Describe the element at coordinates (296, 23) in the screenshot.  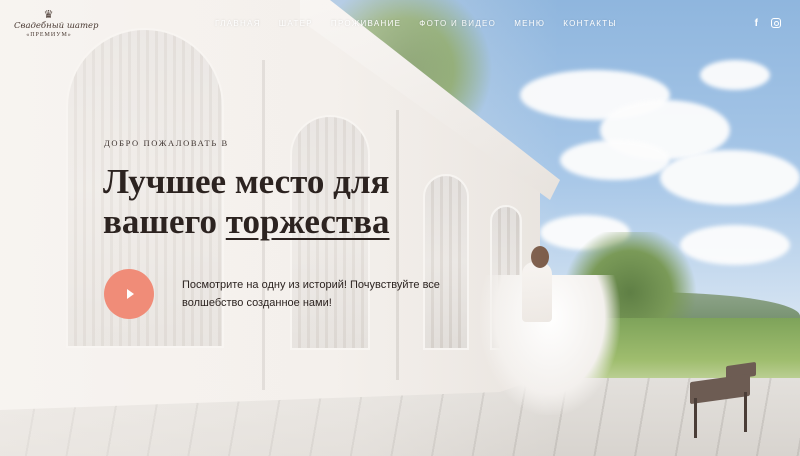
I see `nav-item-tent: ШАТЕР` at that location.